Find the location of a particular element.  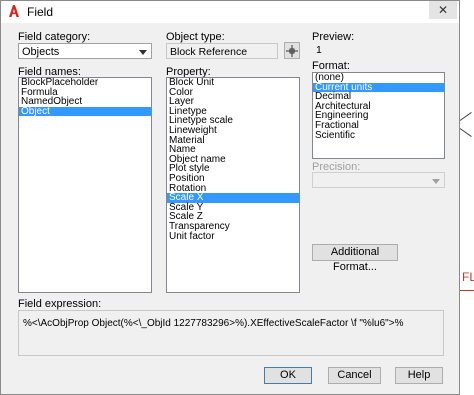

ok-button: OK is located at coordinates (288, 375).